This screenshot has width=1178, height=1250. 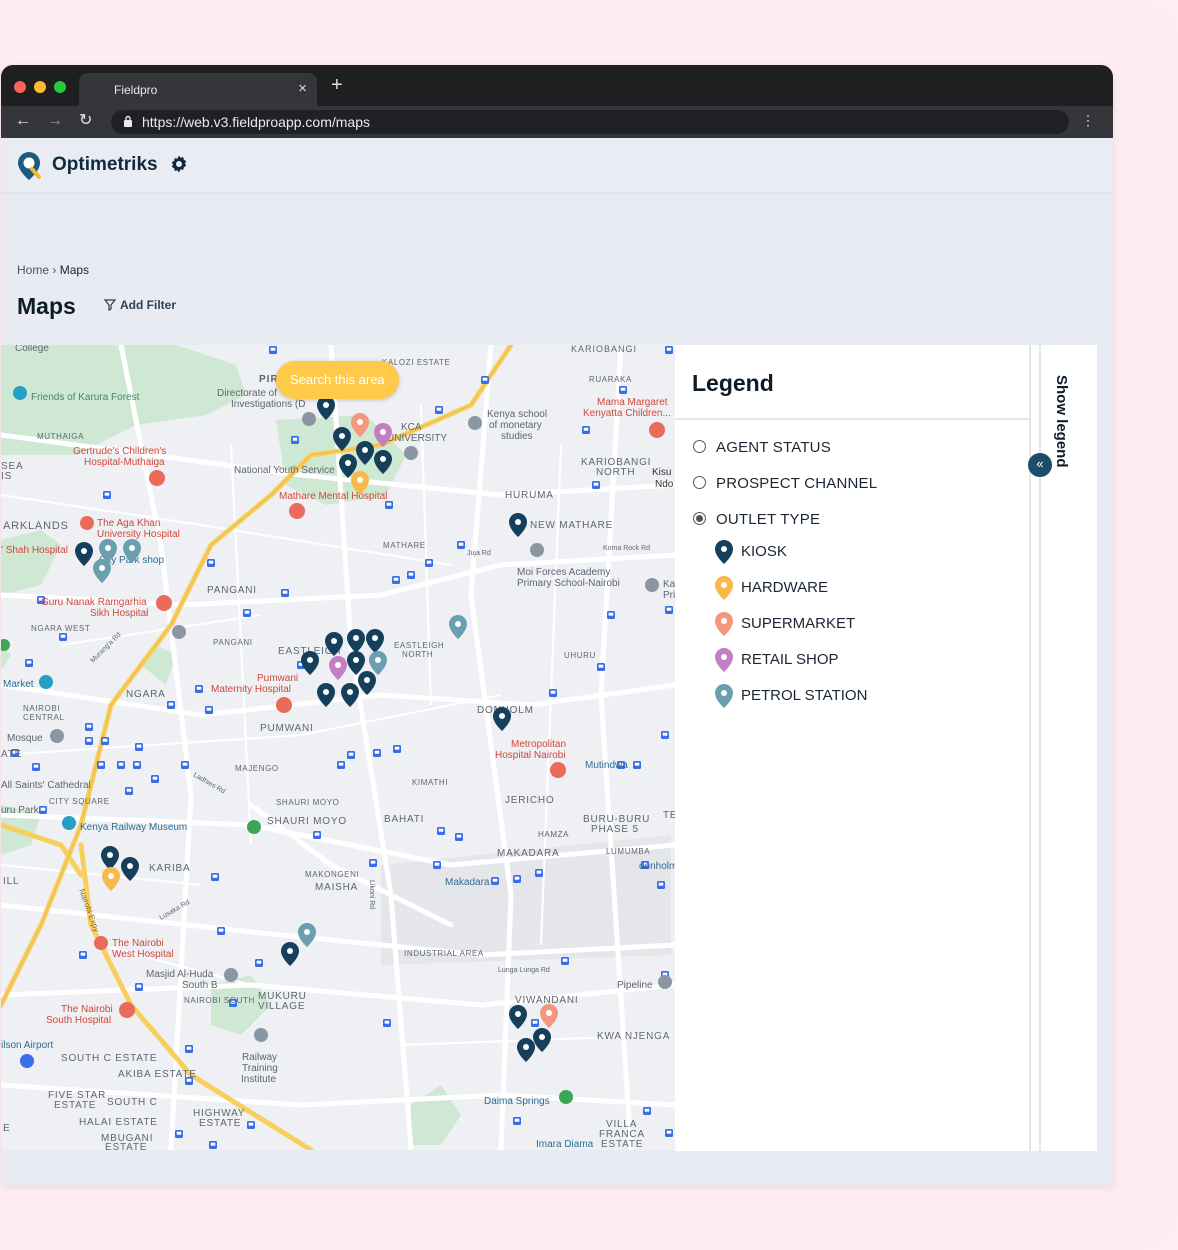 What do you see at coordinates (333, 496) in the screenshot?
I see `svg-text: Mathare Mental Hospital` at bounding box center [333, 496].